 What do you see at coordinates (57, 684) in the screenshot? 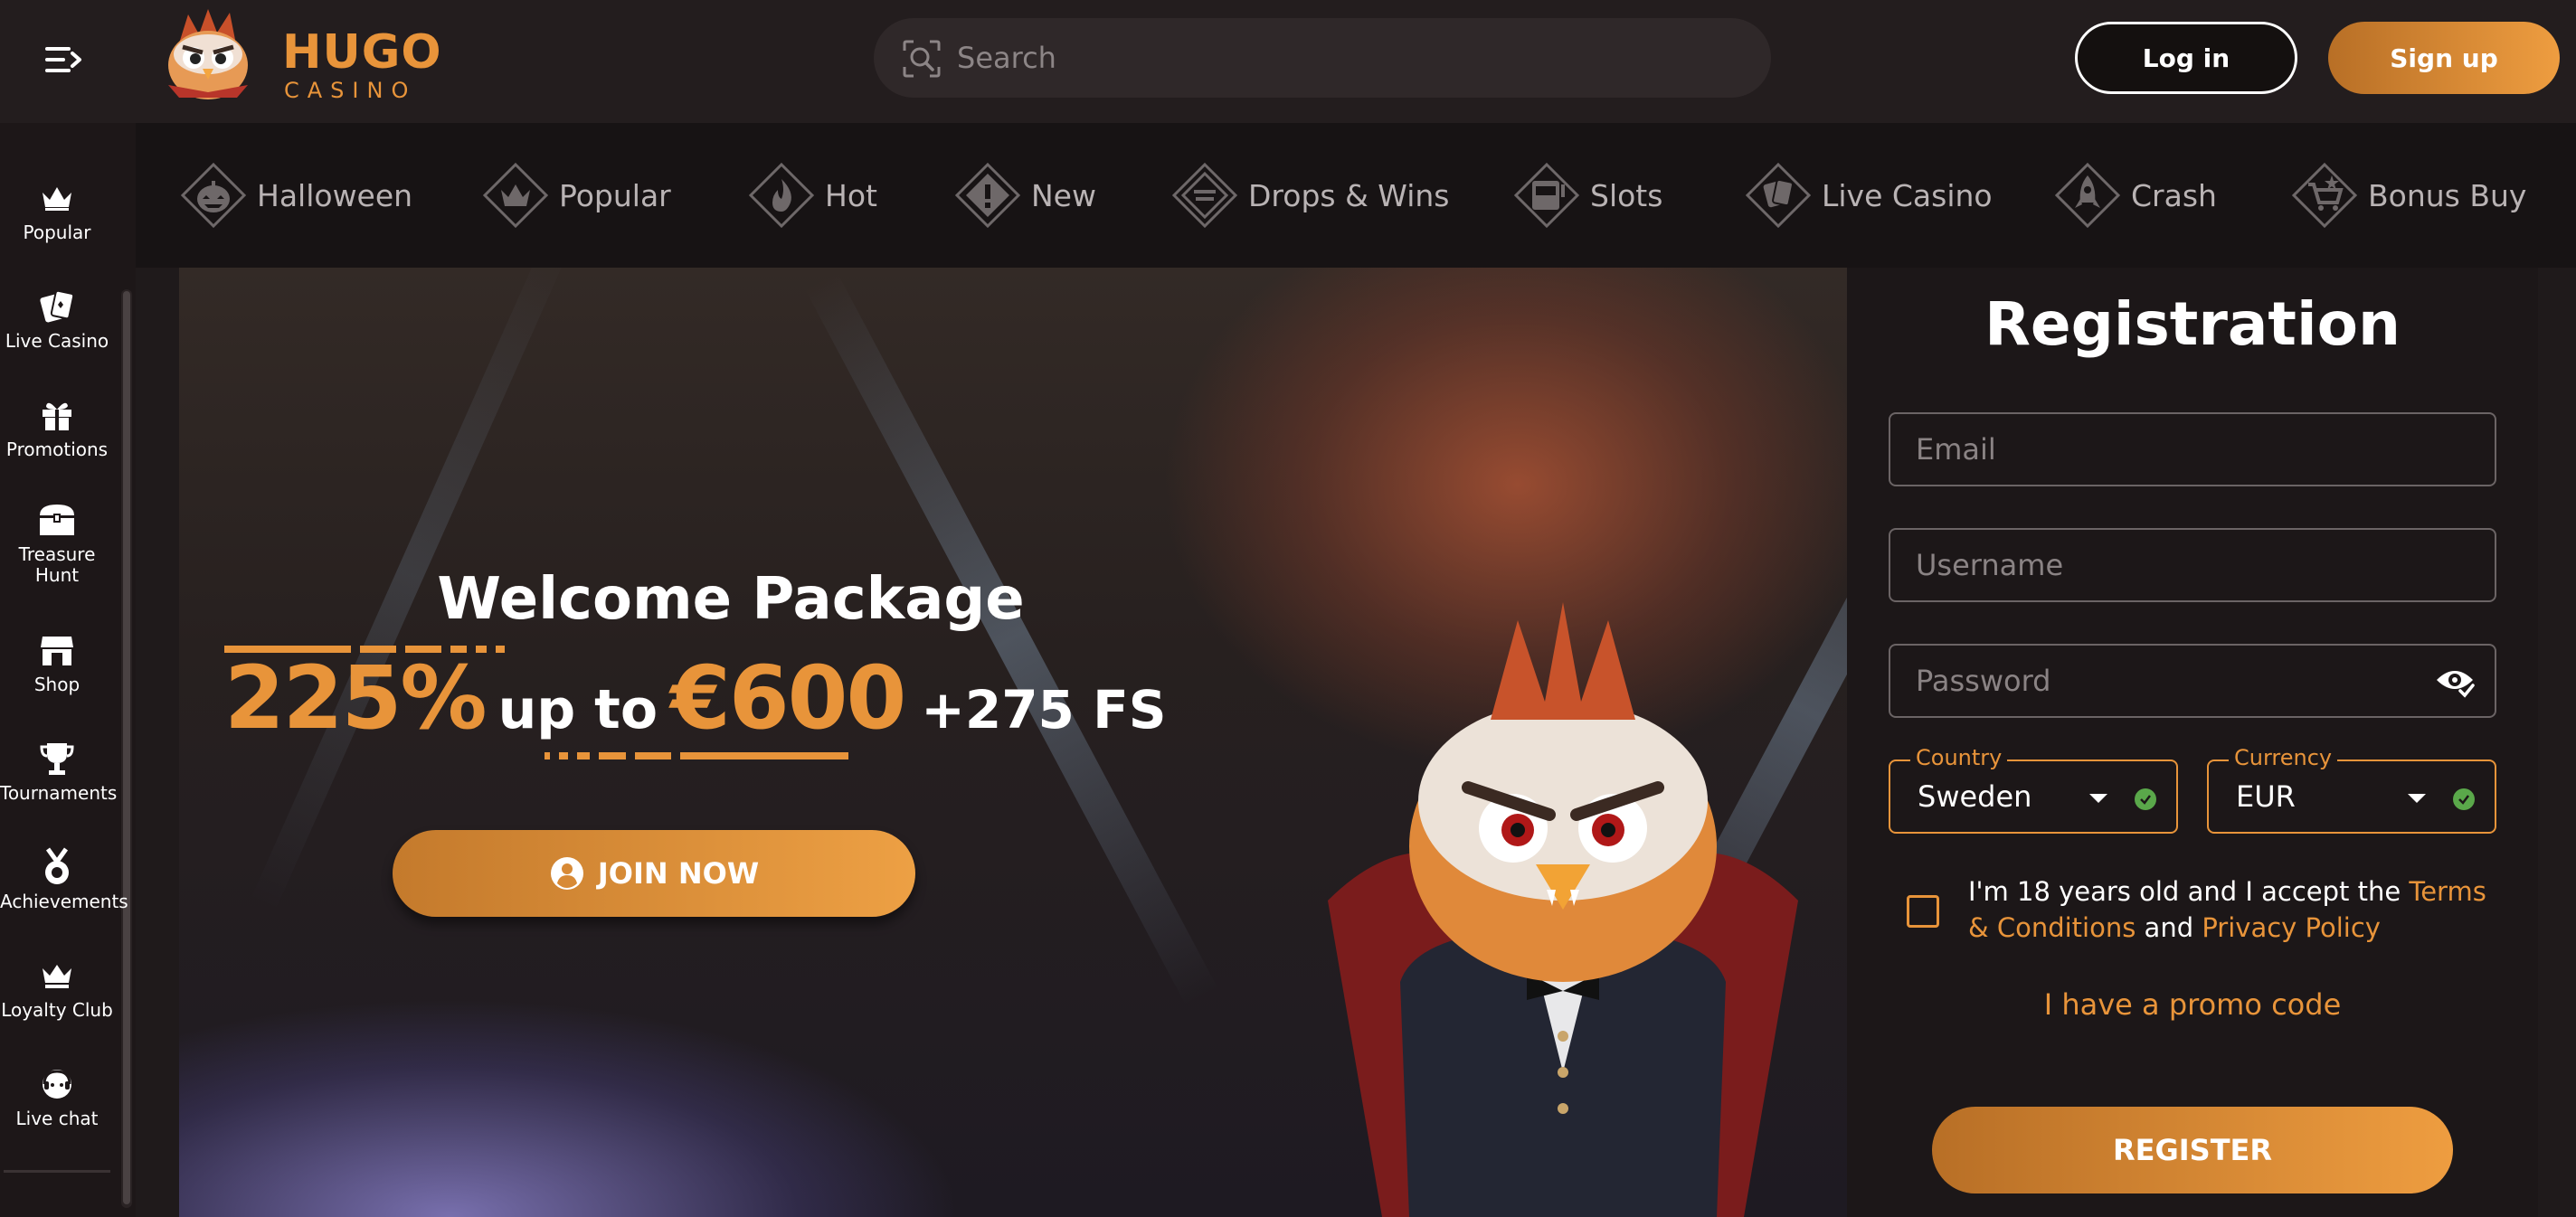
I see `sidebar-item-label: Shop` at bounding box center [57, 684].